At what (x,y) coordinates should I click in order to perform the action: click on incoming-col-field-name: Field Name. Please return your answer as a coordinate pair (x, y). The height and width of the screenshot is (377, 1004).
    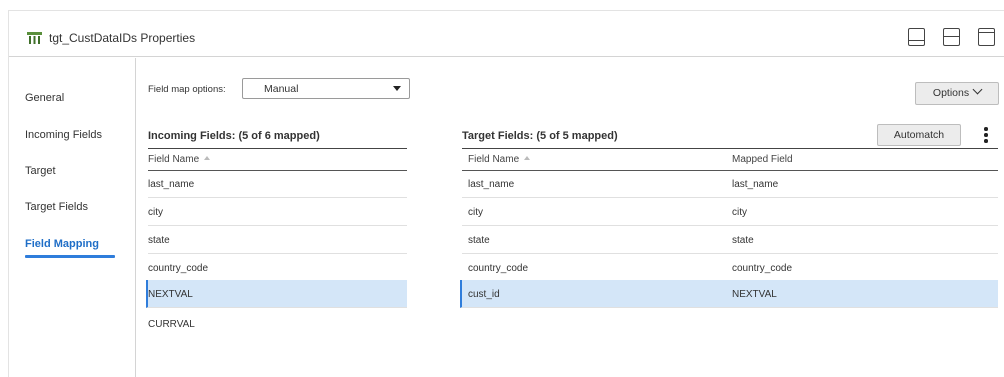
    Looking at the image, I should click on (179, 159).